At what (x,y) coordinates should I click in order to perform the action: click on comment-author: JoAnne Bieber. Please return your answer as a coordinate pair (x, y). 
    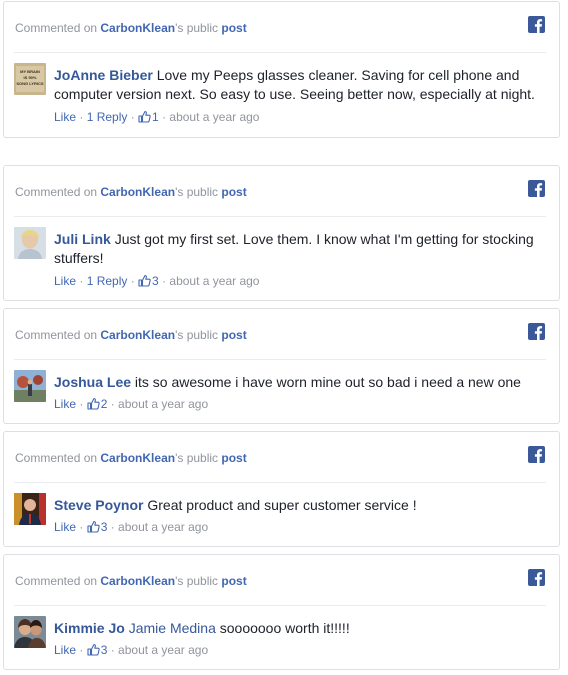
    Looking at the image, I should click on (103, 75).